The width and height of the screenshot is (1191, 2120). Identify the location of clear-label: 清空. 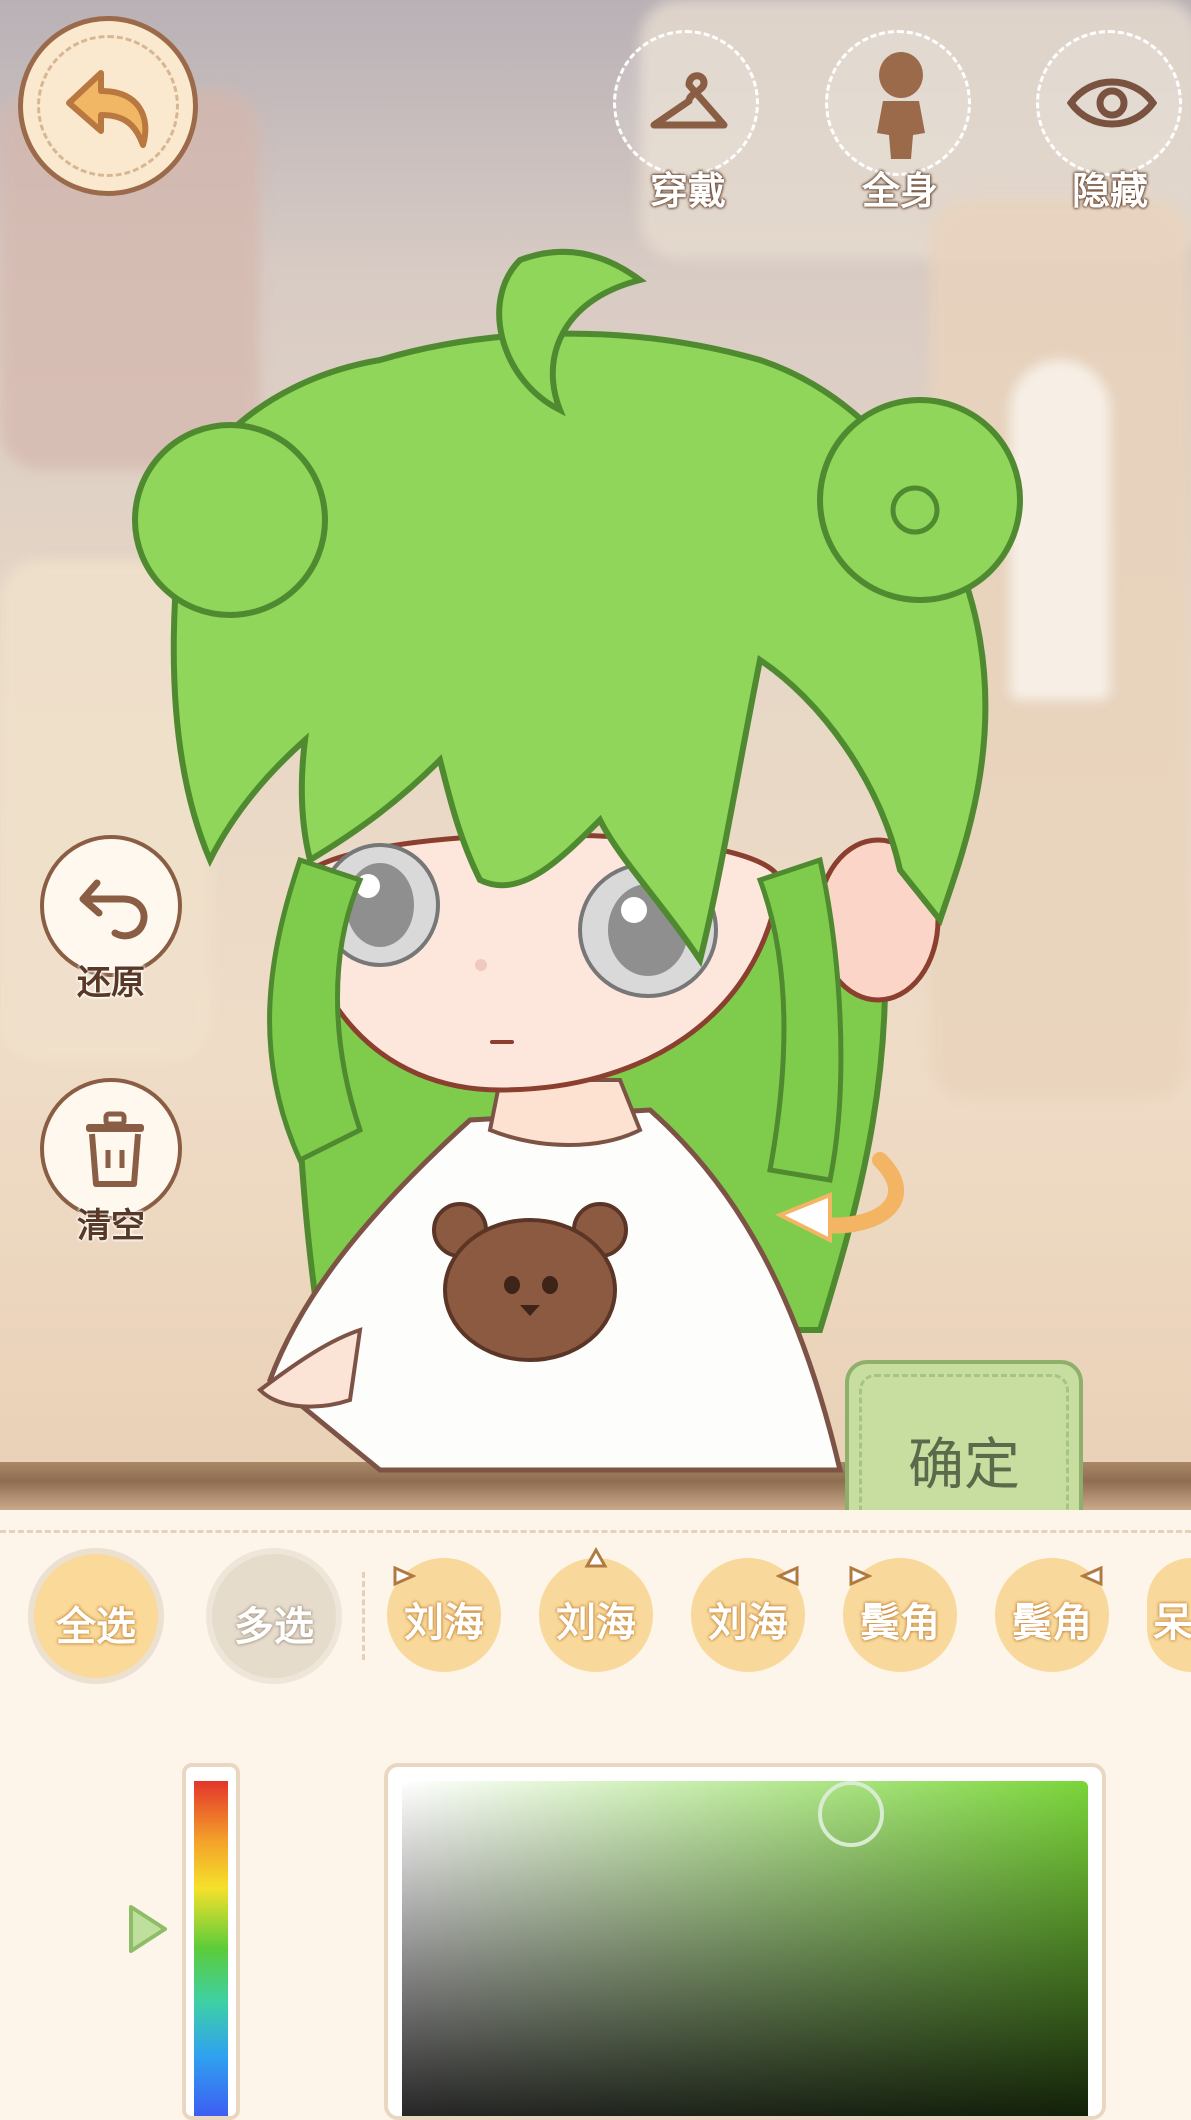
(111, 1226).